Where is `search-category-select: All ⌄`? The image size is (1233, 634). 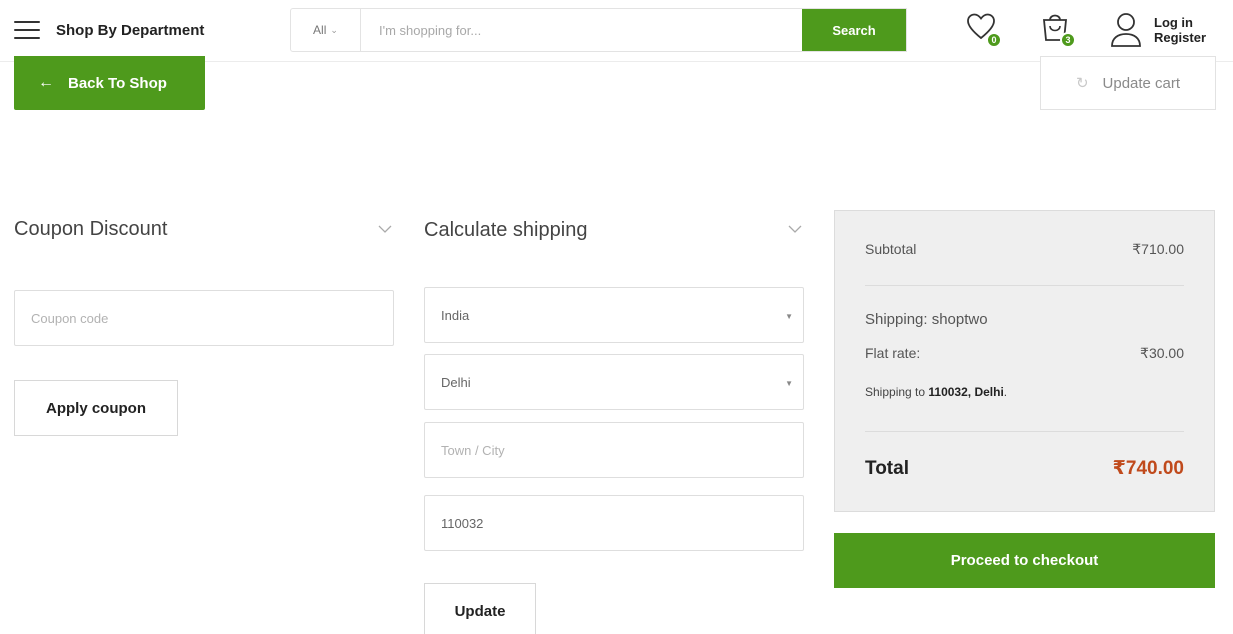 search-category-select: All ⌄ is located at coordinates (326, 30).